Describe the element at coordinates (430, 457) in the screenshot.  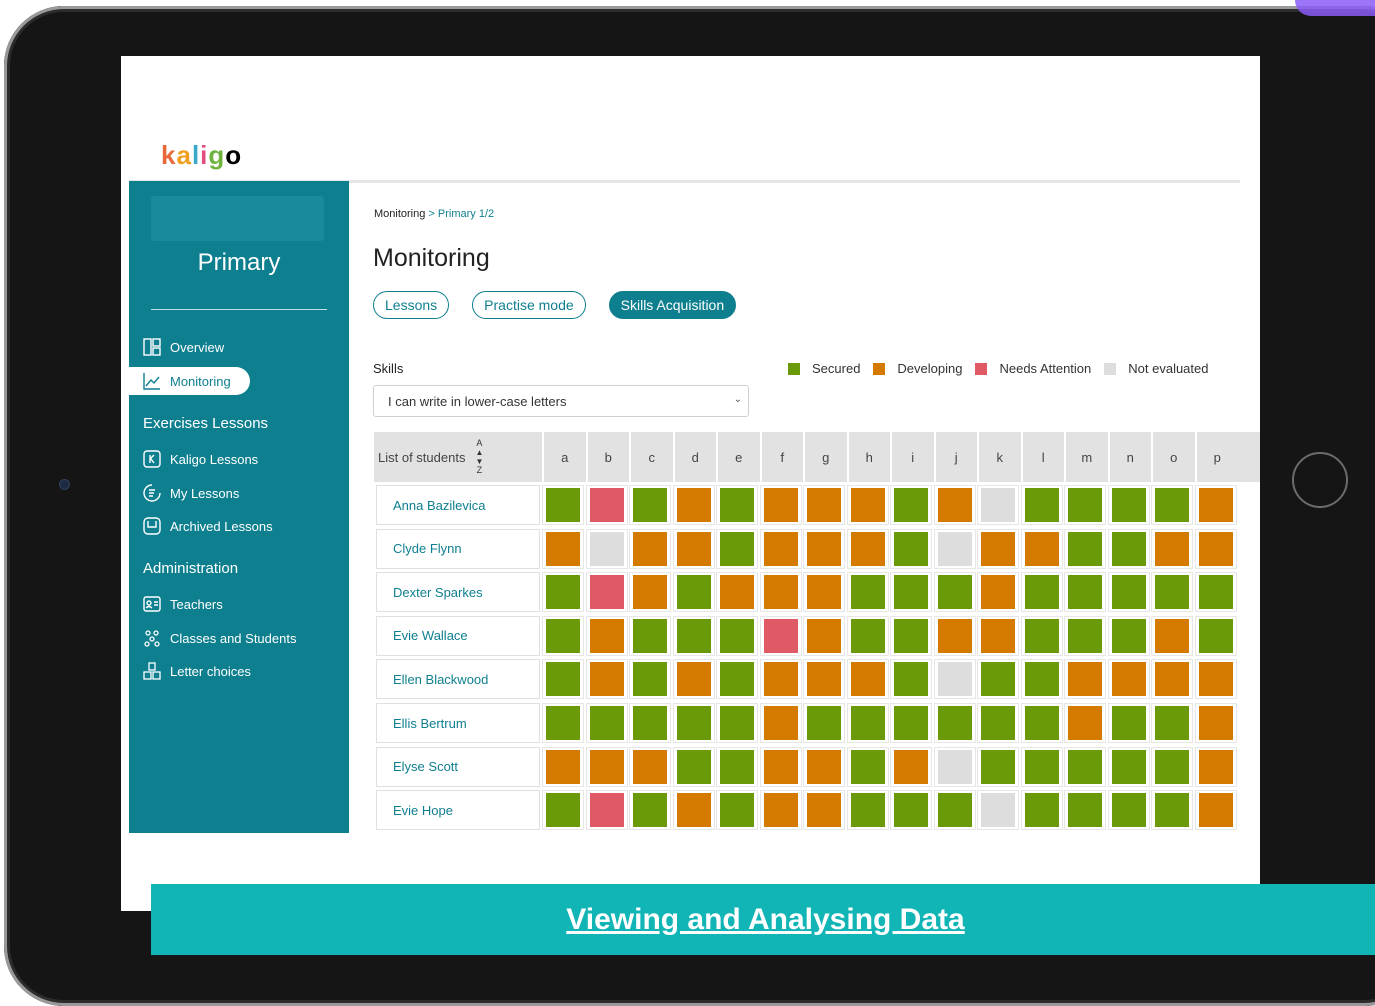
I see `students-column-header: List of students A ▲ ▼ Z` at that location.